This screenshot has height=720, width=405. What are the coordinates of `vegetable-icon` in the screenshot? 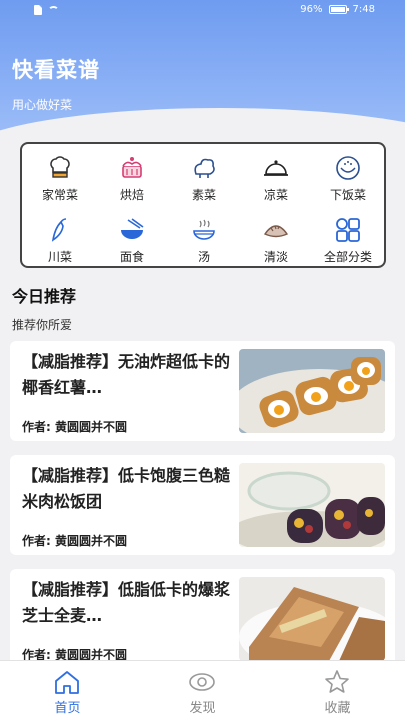 It's located at (204, 168).